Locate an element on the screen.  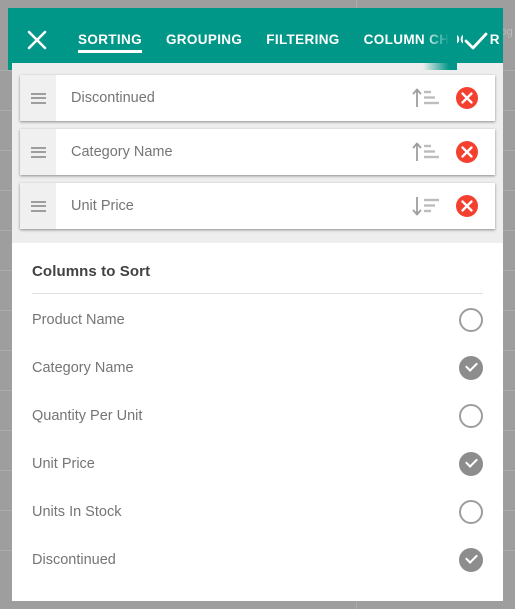
panel-title: Columns to Sort is located at coordinates (91, 271).